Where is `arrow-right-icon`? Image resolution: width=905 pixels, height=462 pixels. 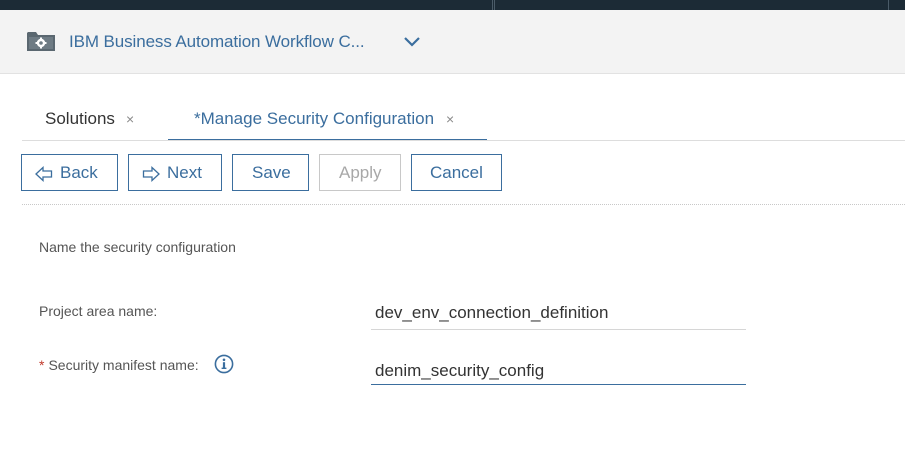 arrow-right-icon is located at coordinates (151, 174).